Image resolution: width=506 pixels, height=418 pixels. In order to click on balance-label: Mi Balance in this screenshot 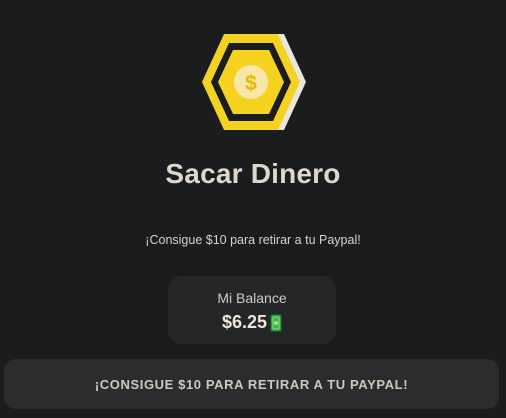, I will do `click(252, 298)`.